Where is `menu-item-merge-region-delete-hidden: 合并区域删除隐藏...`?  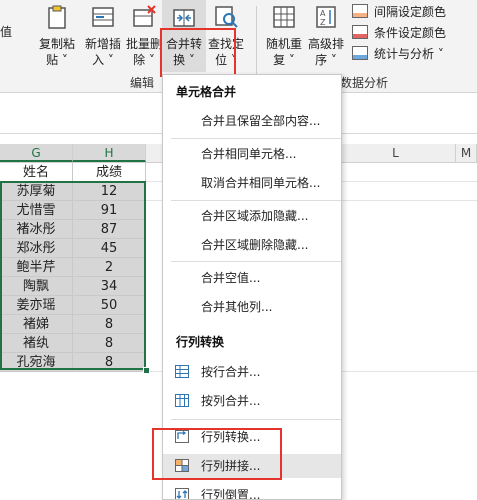 menu-item-merge-region-delete-hidden: 合并区域删除隐藏... is located at coordinates (252, 245).